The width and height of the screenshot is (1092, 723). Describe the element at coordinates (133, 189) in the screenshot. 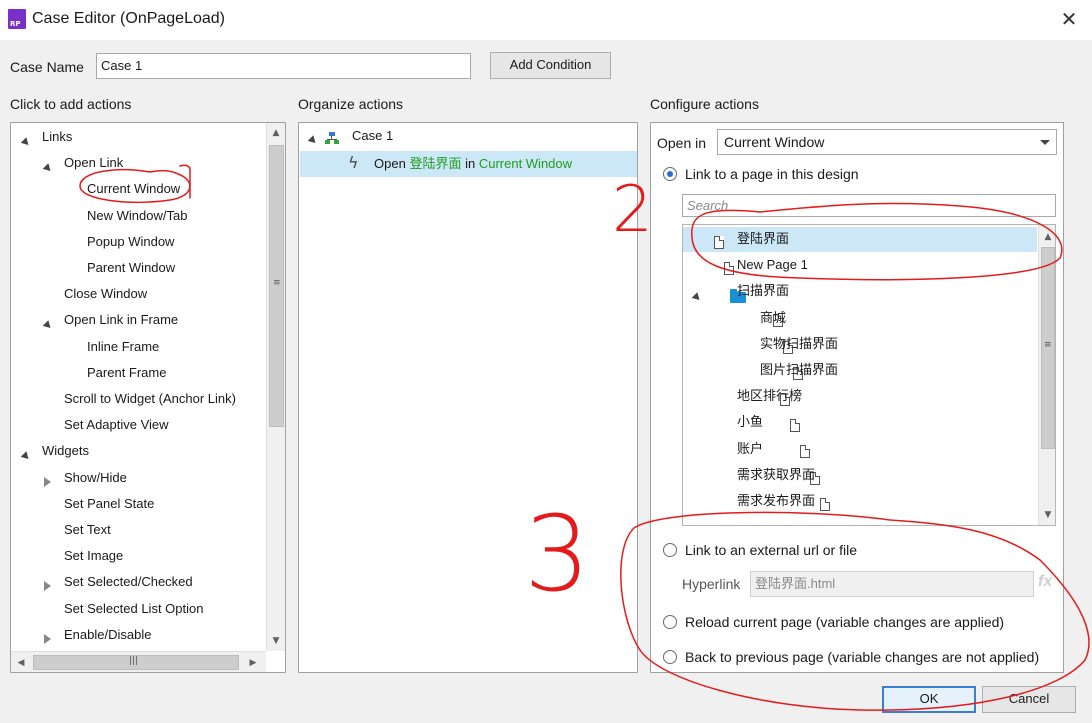

I see `action-tree-item: Current Window` at that location.